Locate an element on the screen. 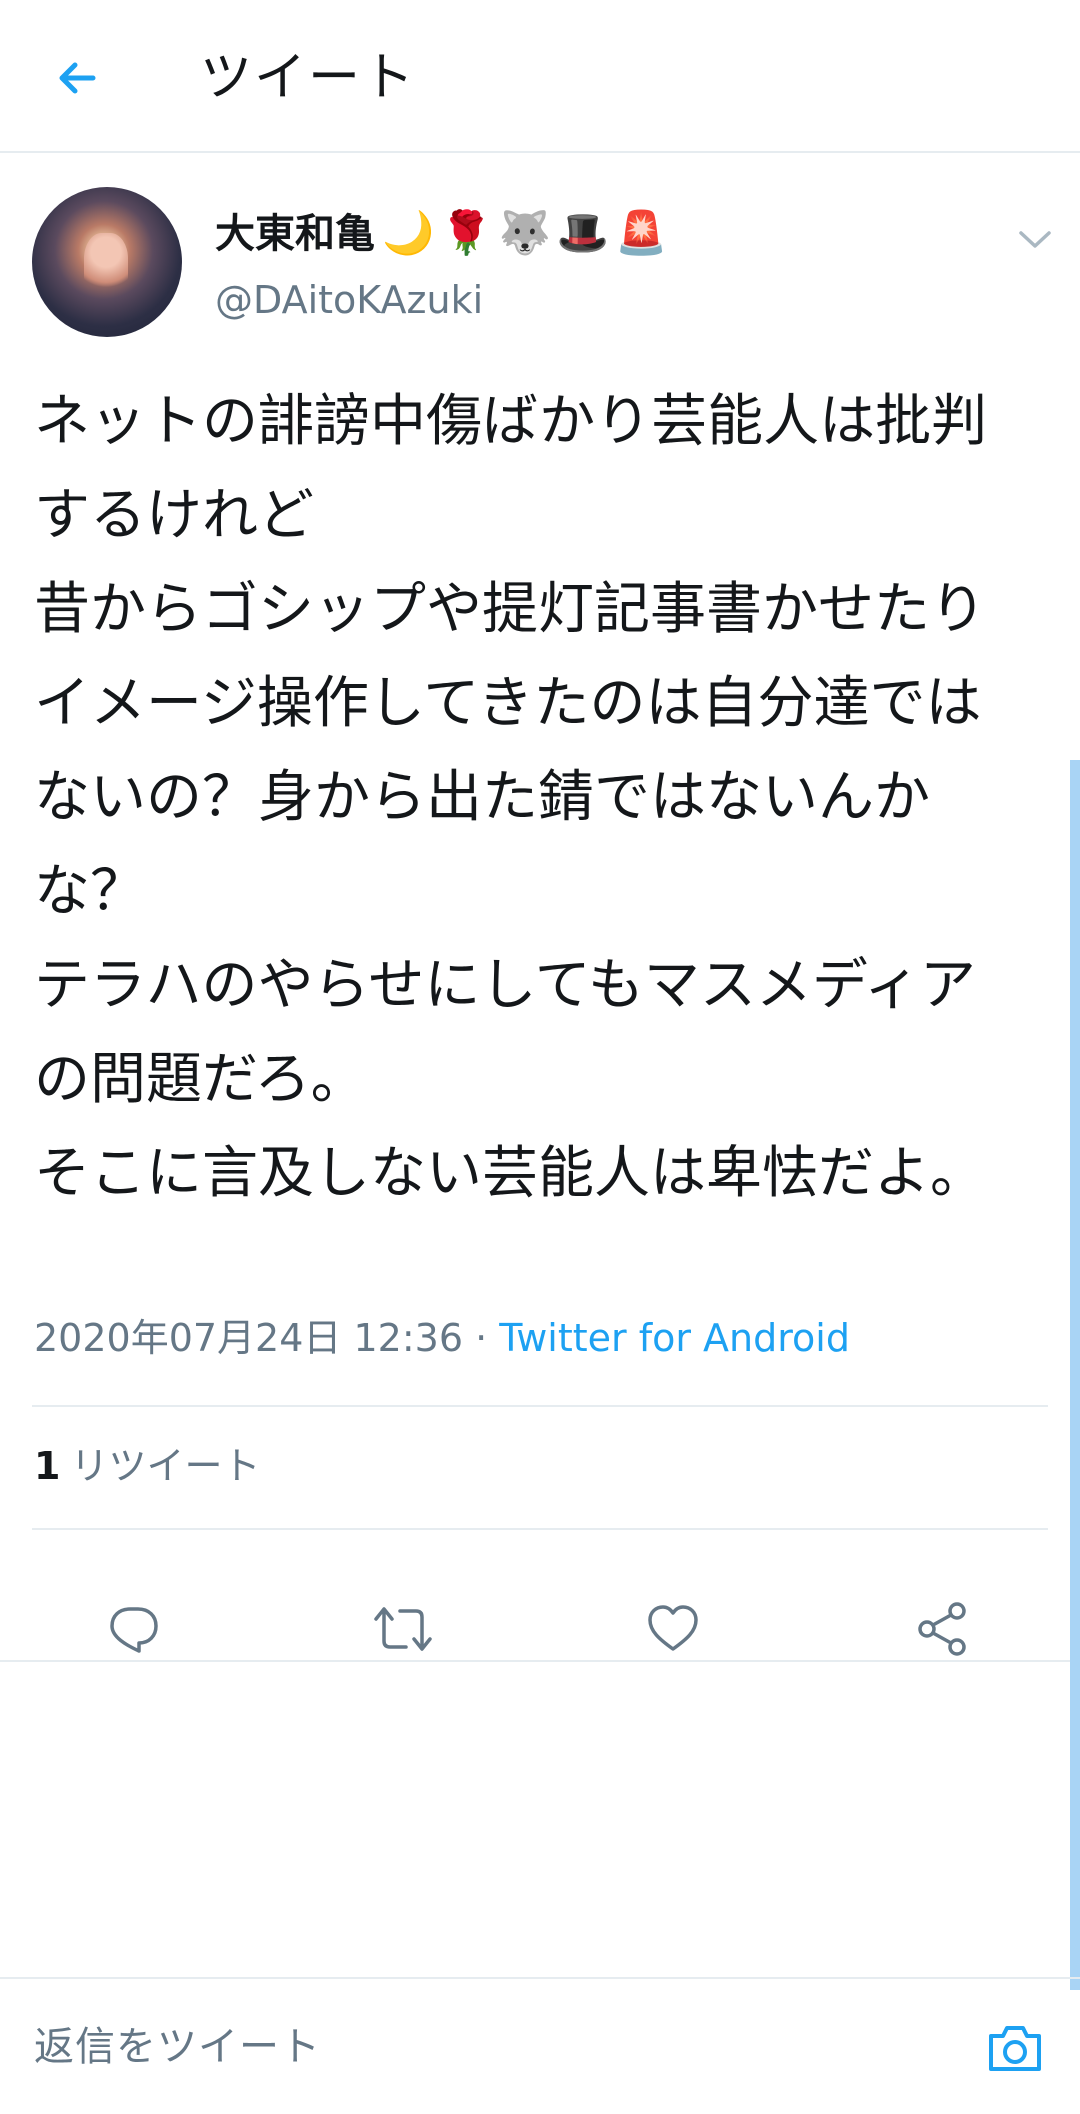 Image resolution: width=1080 pixels, height=2114 pixels. tweet-options-button is located at coordinates (1035, 240).